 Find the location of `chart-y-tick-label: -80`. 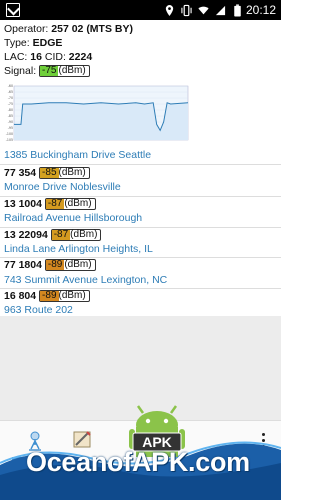

chart-y-tick-label: -80 is located at coordinates (10, 110).